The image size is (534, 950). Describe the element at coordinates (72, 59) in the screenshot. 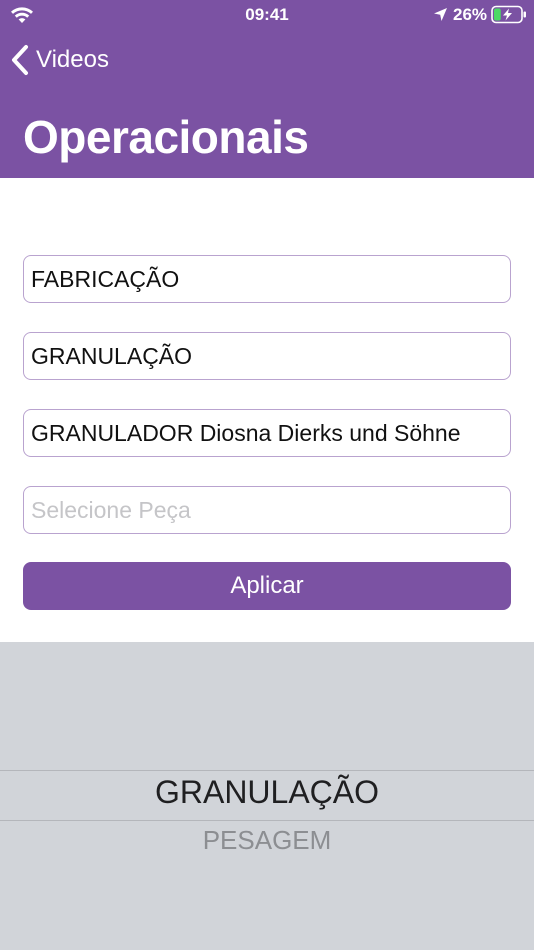

I see `back-button-label: Videos` at that location.